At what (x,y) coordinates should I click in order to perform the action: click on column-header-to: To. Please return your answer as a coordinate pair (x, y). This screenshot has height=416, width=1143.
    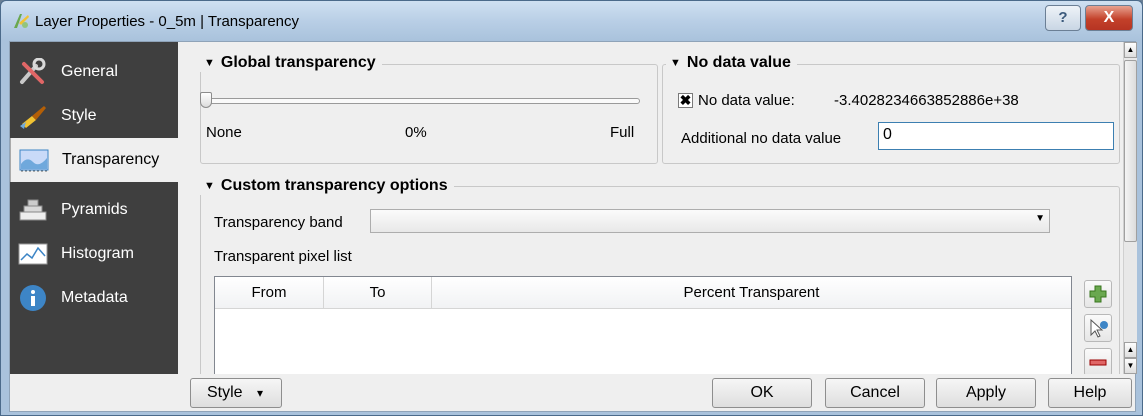
    Looking at the image, I should click on (378, 293).